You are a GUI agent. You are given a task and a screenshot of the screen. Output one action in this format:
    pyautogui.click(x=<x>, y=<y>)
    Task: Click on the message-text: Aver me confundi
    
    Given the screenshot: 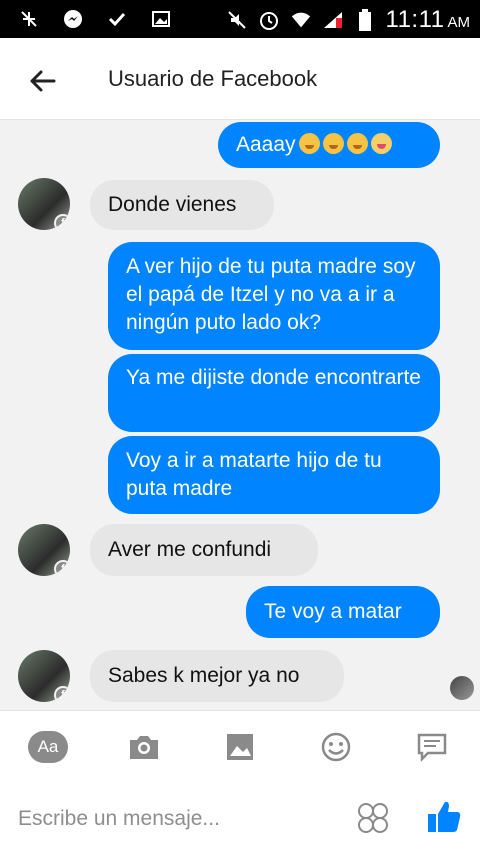 What is the action you would take?
    pyautogui.click(x=190, y=549)
    